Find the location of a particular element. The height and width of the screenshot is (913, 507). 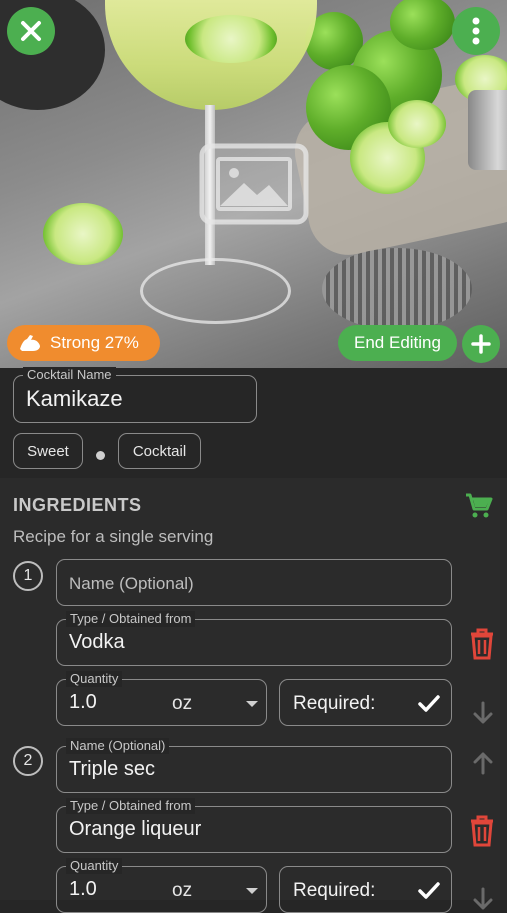

strength-arm-icon is located at coordinates (30, 343).